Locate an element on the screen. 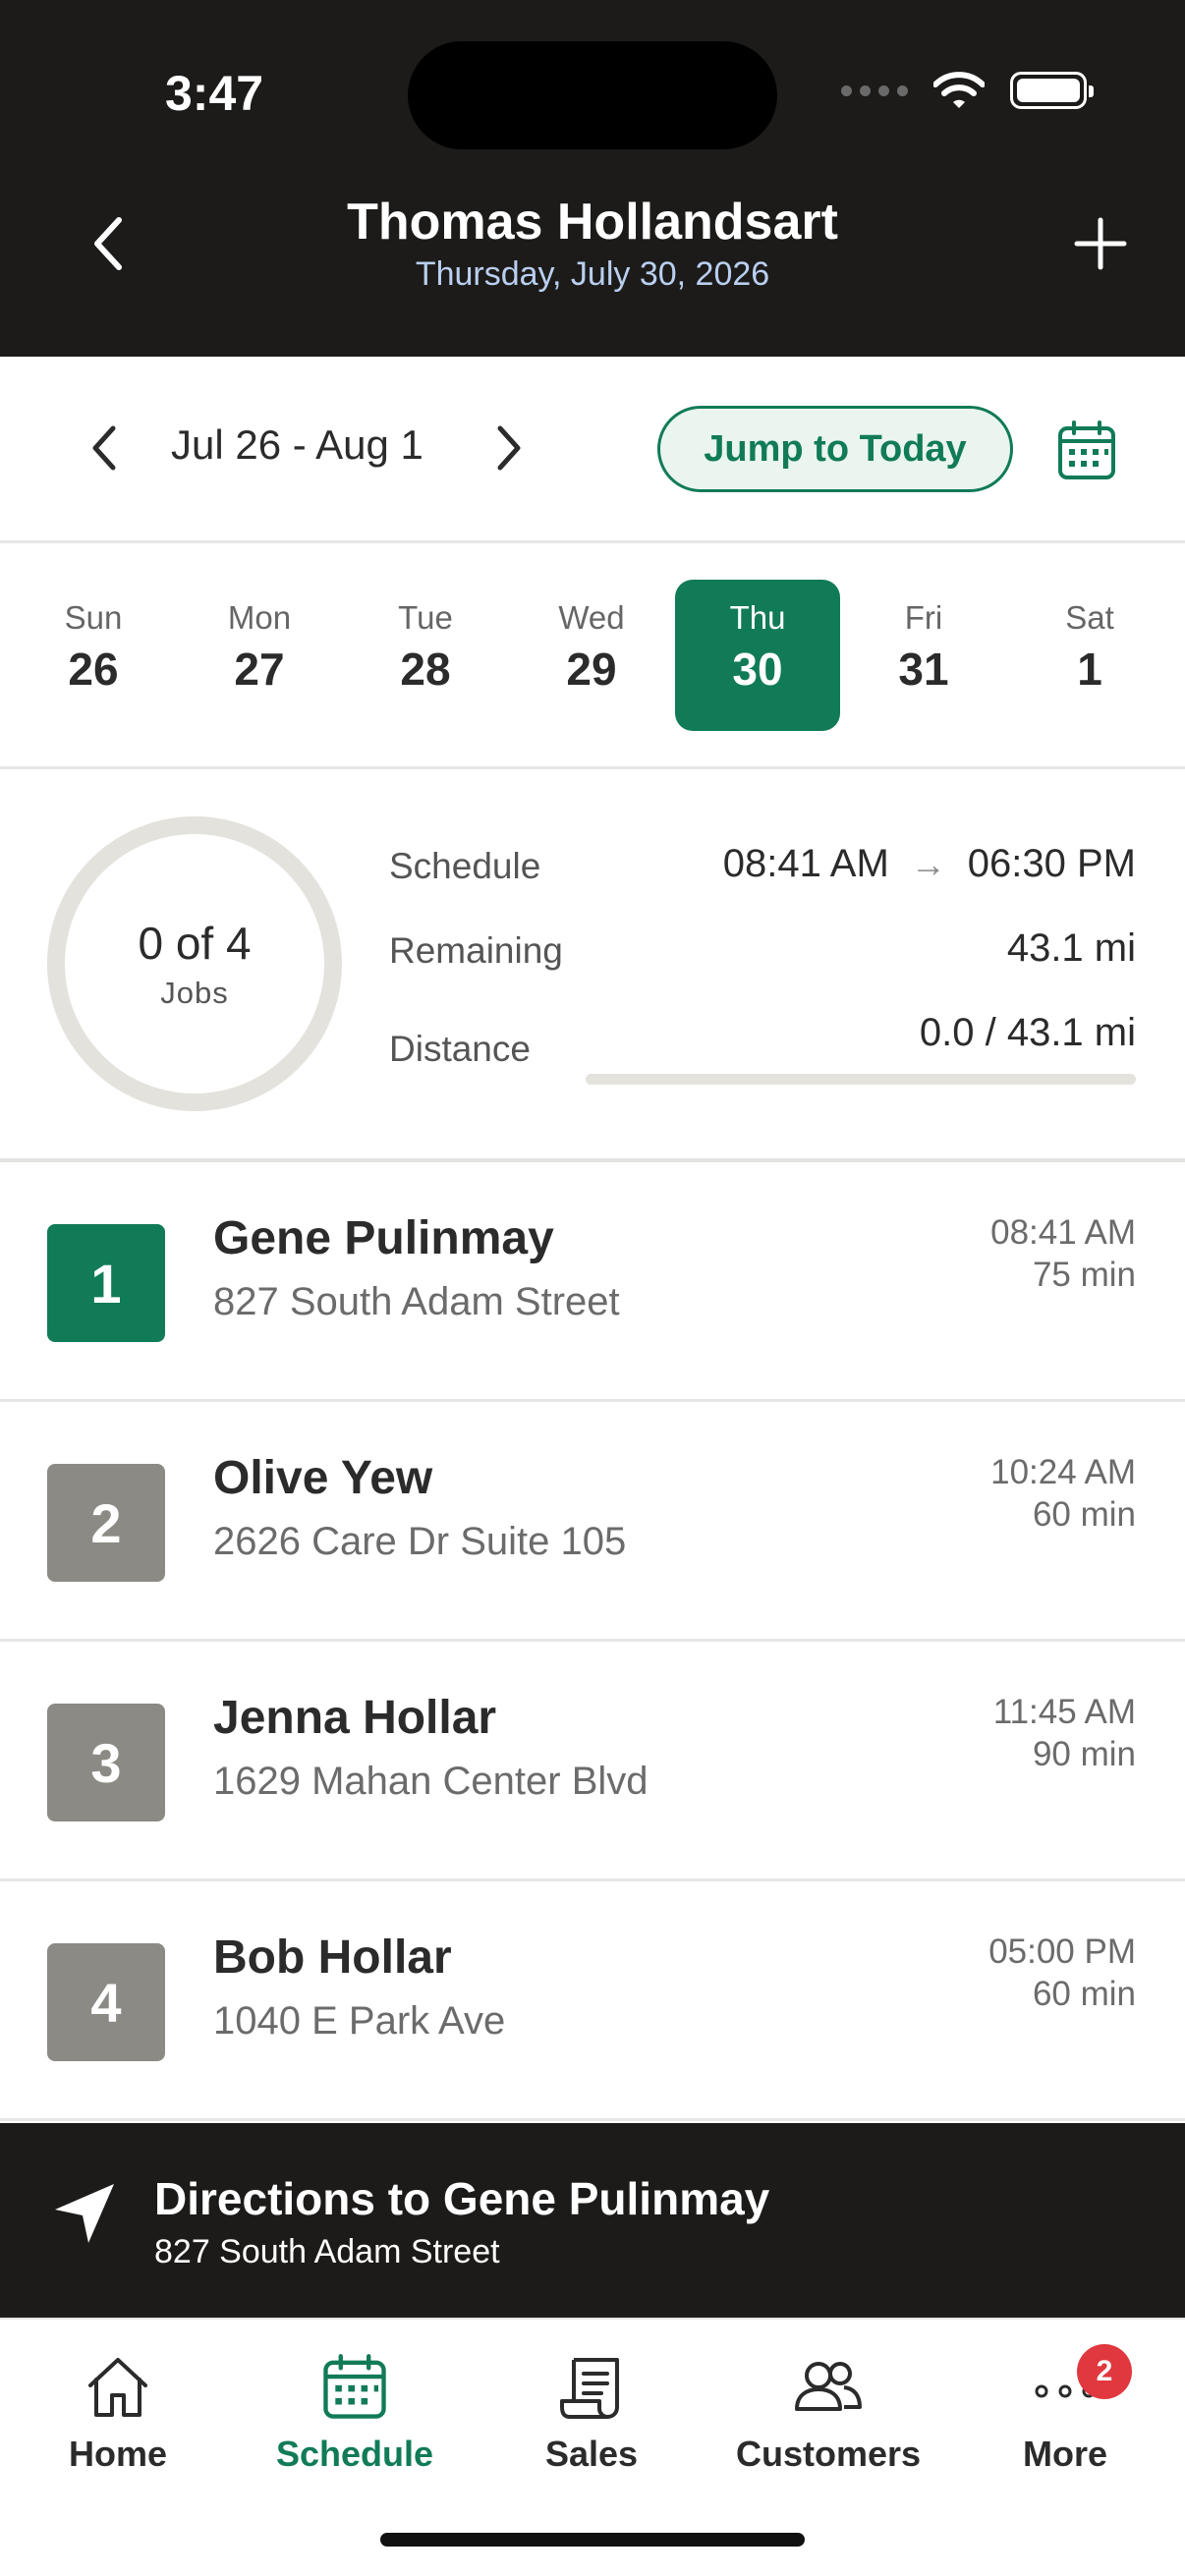 This screenshot has width=1185, height=2576. tab-more: More is located at coordinates (1065, 2412).